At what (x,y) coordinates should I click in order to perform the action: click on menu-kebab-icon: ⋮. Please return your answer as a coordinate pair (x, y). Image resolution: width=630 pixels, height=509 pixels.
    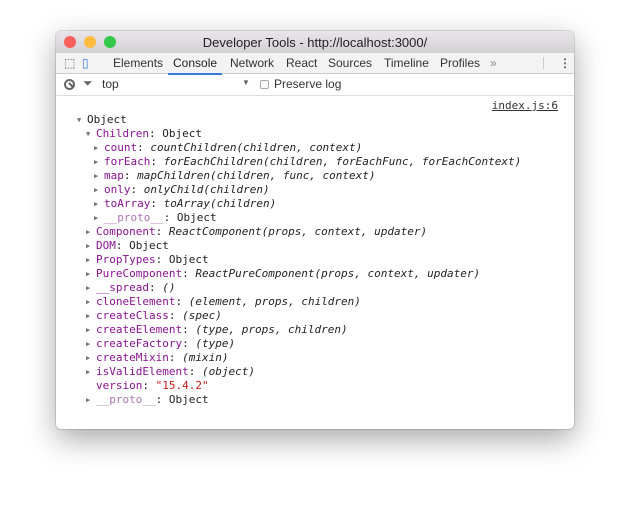
    Looking at the image, I should click on (565, 63).